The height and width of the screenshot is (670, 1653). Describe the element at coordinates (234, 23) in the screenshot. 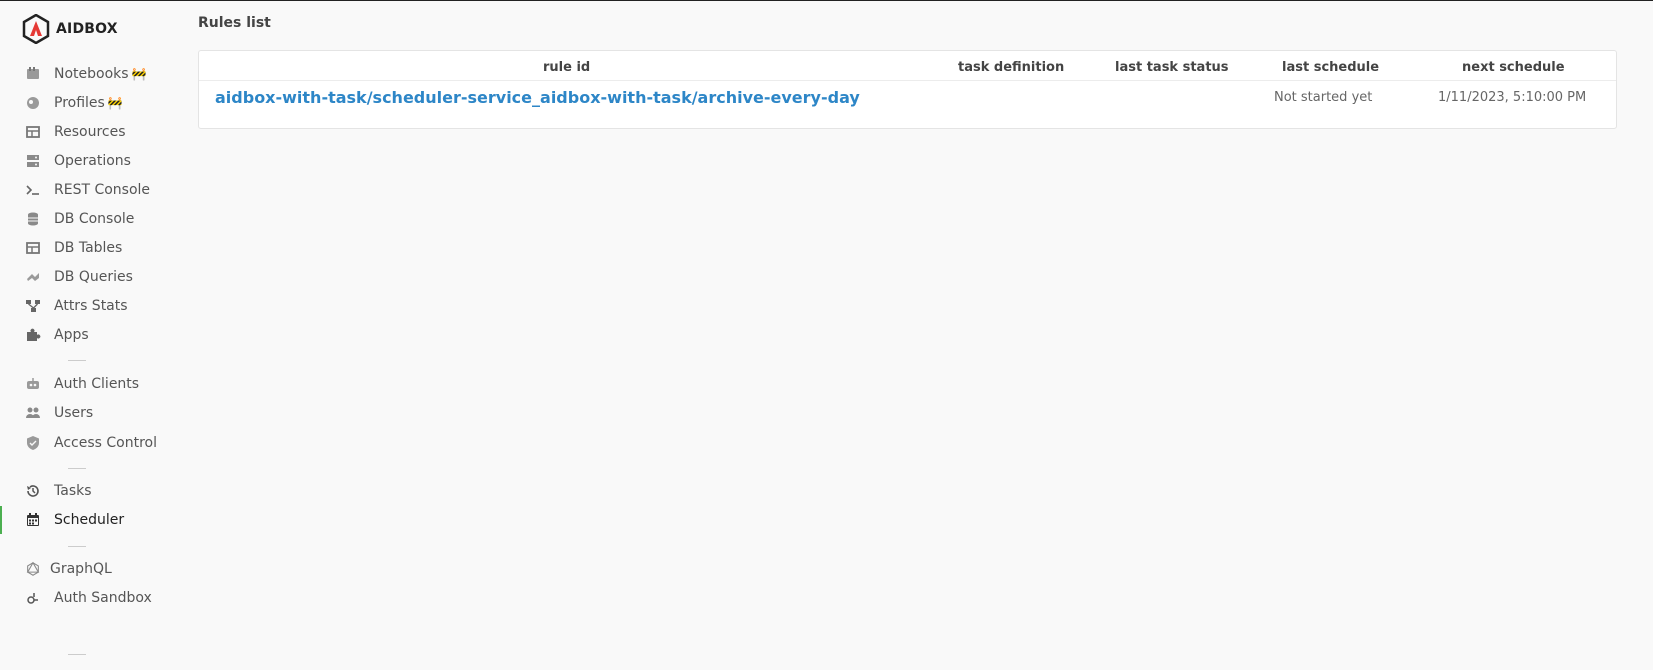

I see `page-title: Rules list` at that location.